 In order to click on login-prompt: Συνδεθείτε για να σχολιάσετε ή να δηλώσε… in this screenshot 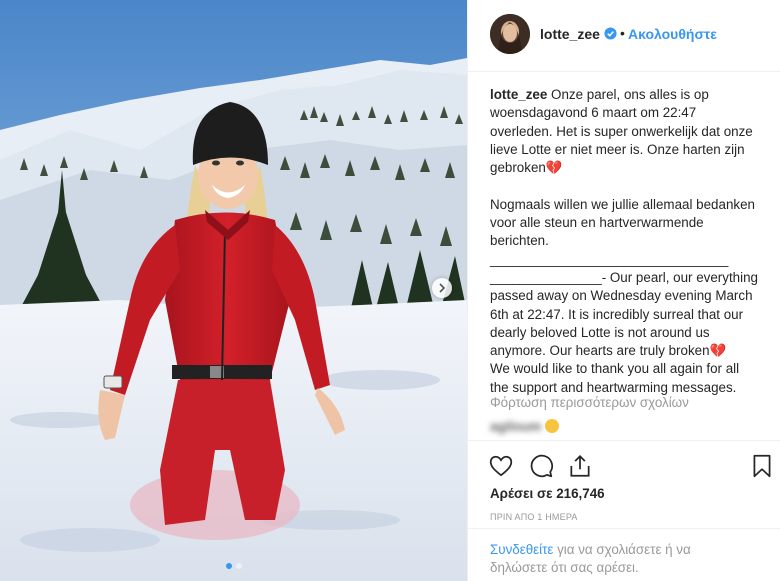, I will do `click(624, 554)`.